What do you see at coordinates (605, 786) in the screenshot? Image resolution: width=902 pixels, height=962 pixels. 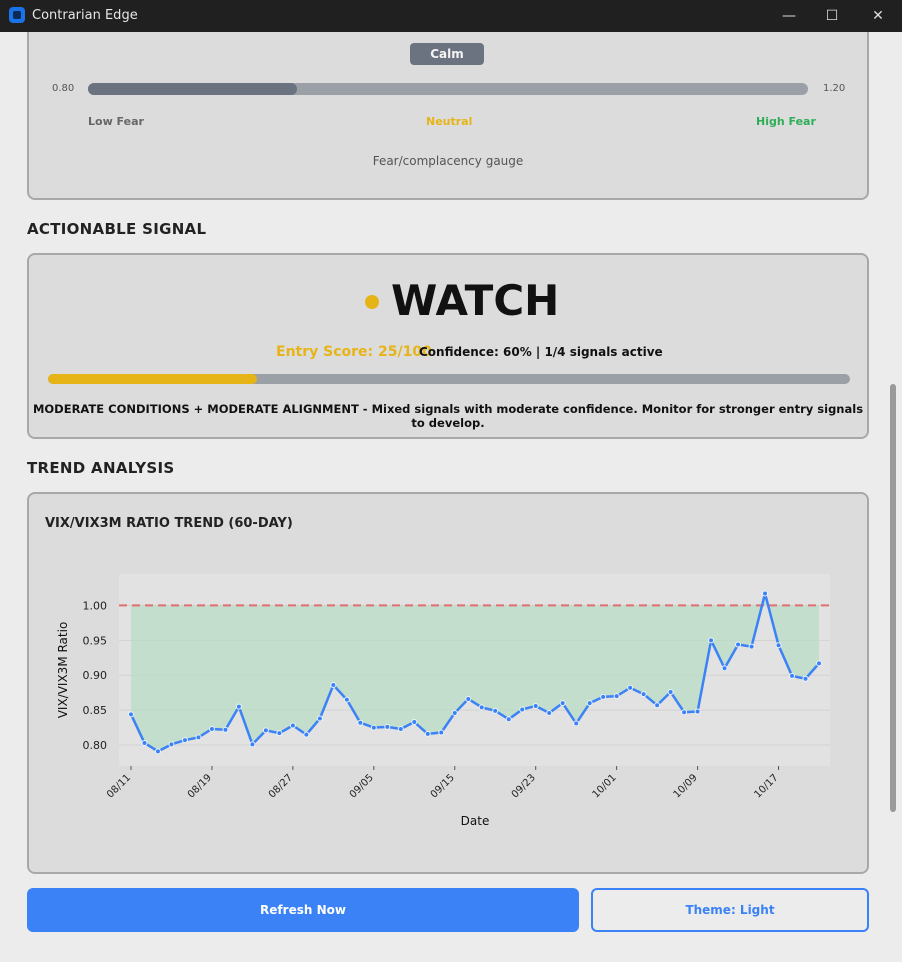 I see `x-tick-label: 10/01` at bounding box center [605, 786].